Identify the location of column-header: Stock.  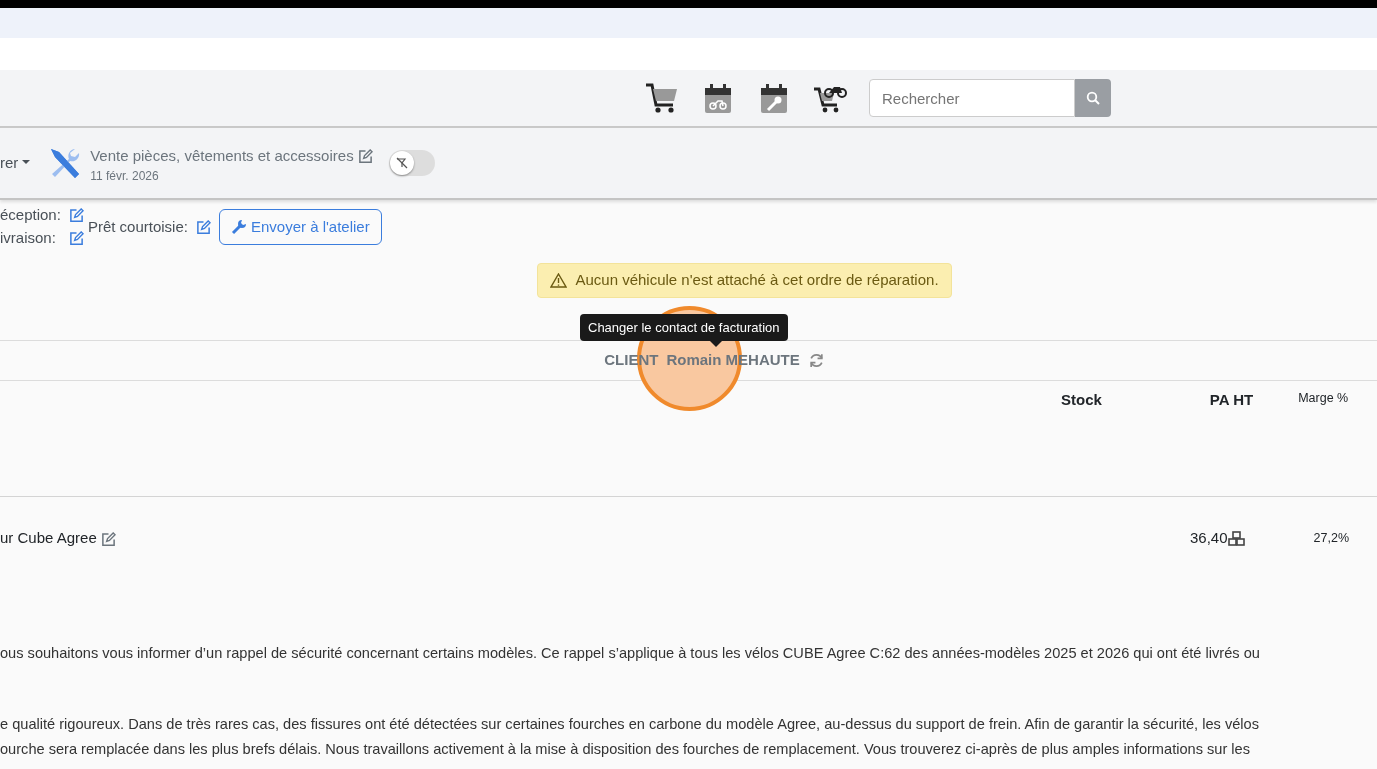
(1081, 399).